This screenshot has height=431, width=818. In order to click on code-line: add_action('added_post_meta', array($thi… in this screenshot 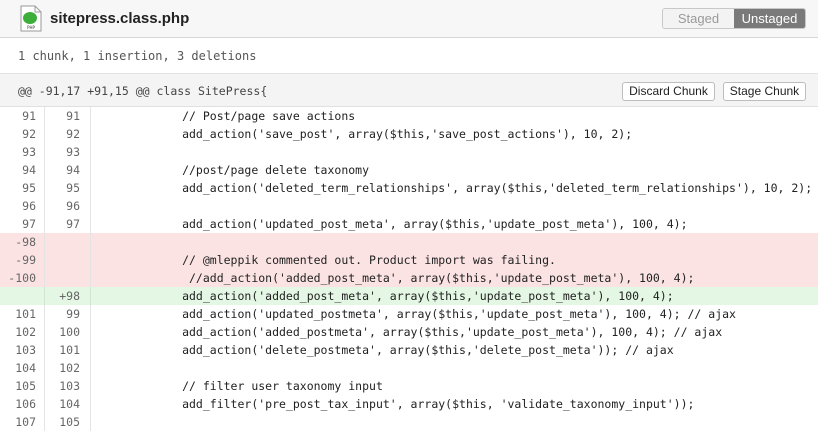, I will do `click(386, 296)`.